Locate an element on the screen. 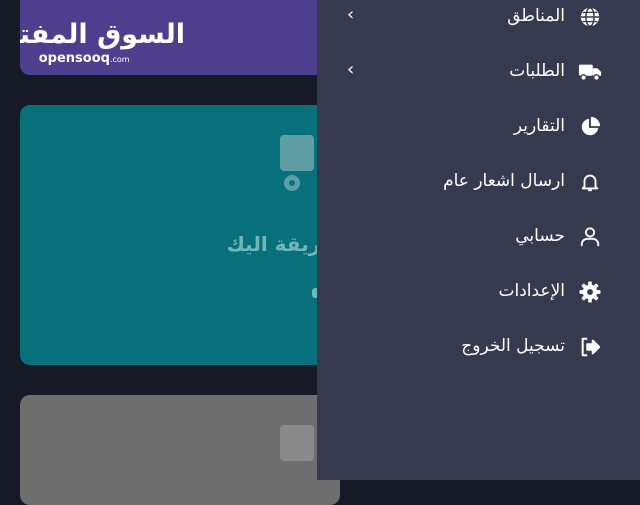 This screenshot has height=505, width=640. gray-card is located at coordinates (180, 450).